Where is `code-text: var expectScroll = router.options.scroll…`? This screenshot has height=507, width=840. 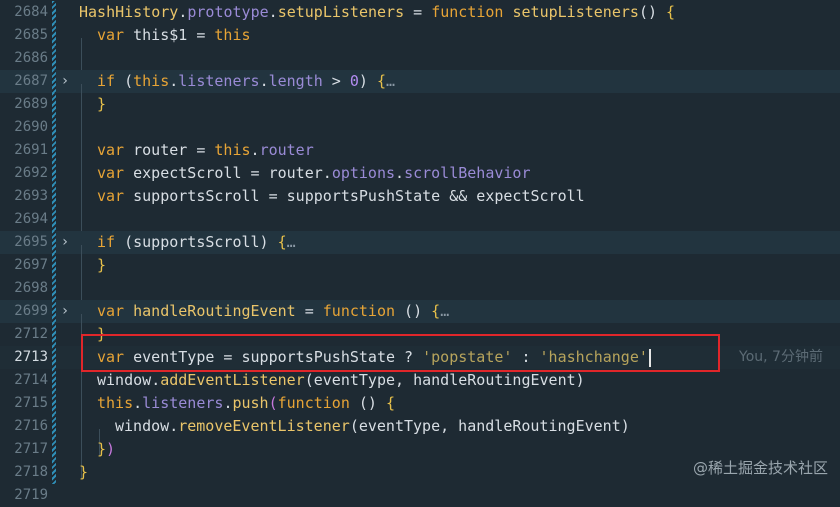
code-text: var expectScroll = router.options.scroll… is located at coordinates (305, 182).